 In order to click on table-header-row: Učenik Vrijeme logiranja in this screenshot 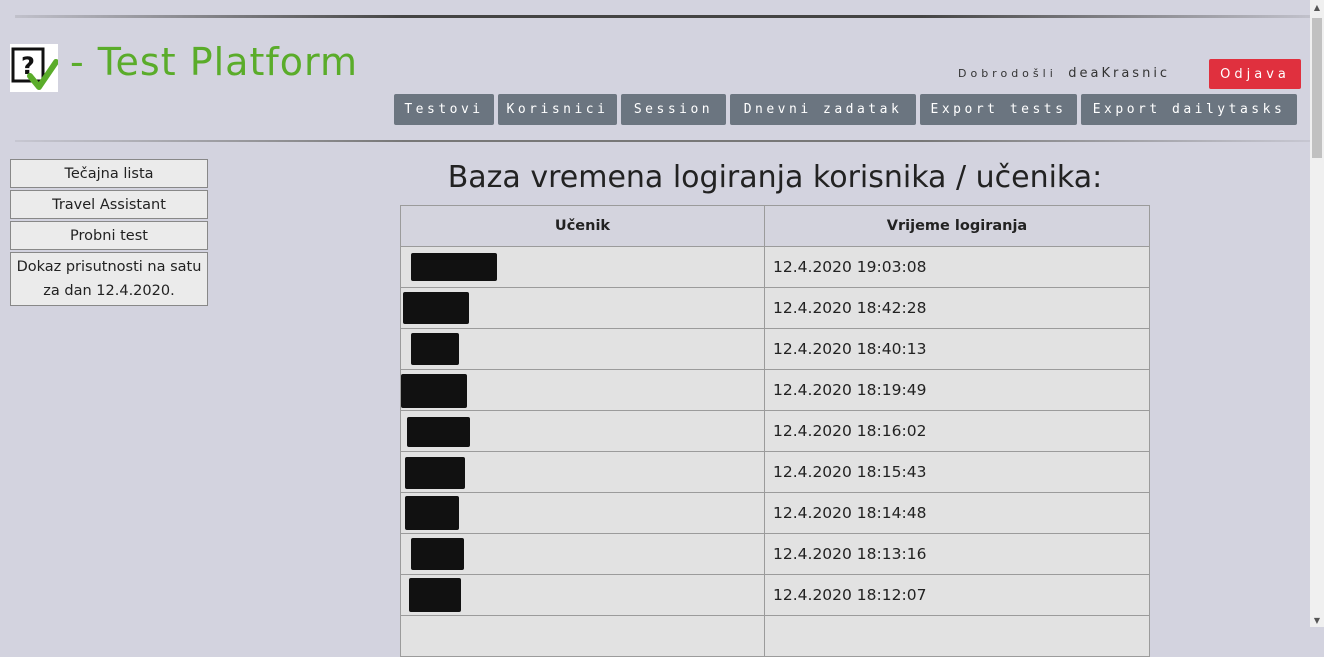, I will do `click(775, 226)`.